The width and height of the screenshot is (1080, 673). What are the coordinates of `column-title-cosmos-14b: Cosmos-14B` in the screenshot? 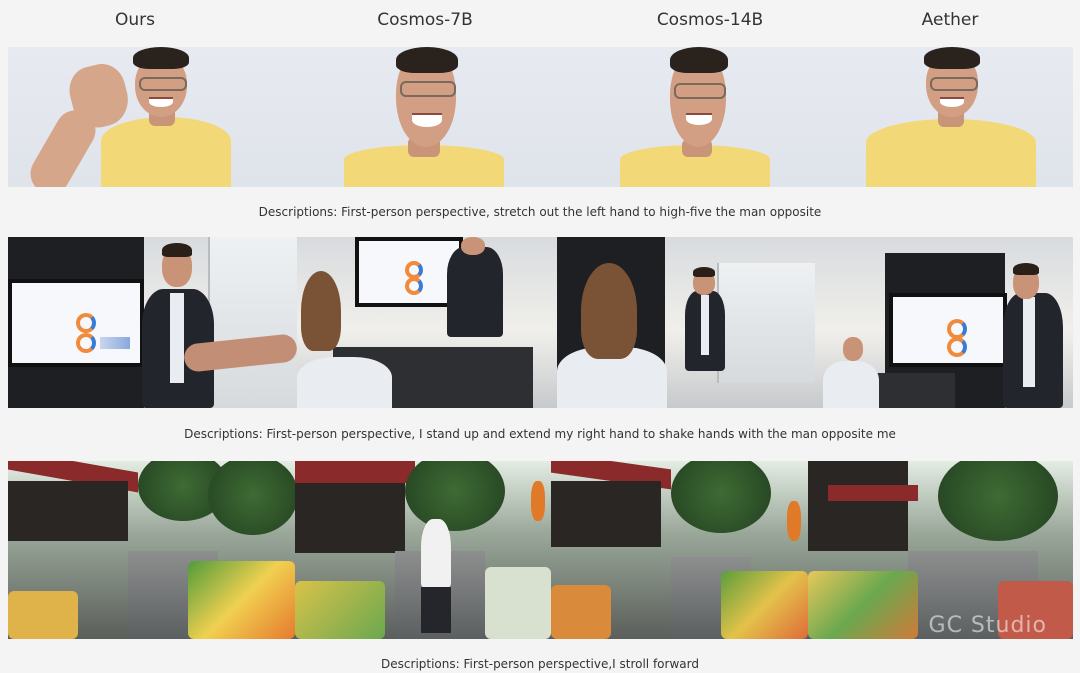 It's located at (710, 20).